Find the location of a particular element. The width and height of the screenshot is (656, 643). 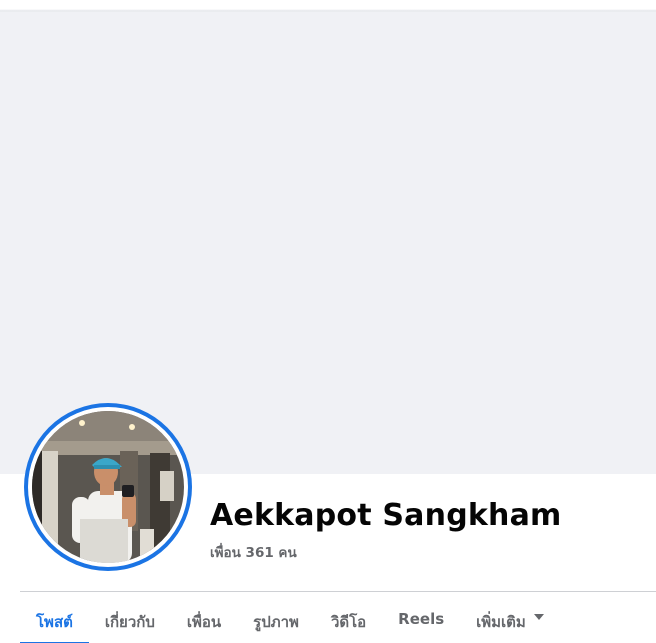

tab-friends: เพื่อน is located at coordinates (204, 620).